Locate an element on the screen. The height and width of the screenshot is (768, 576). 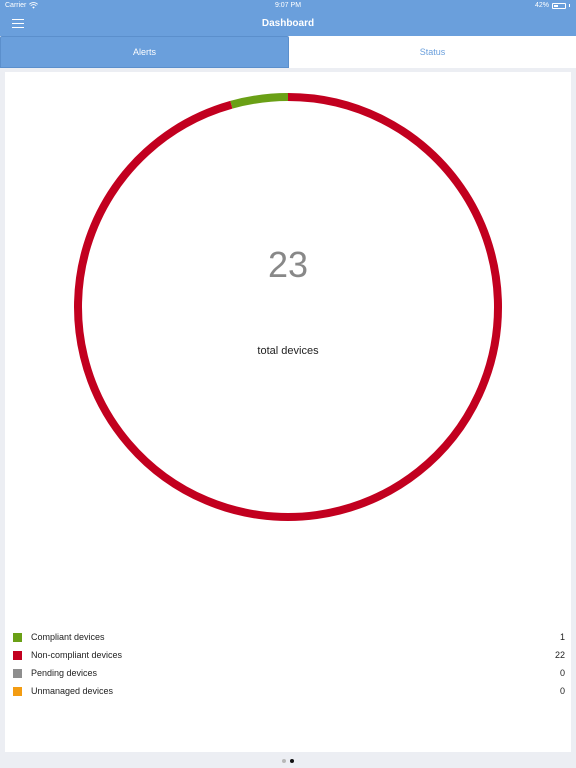
legend-item: Unmanaged devices 0 is located at coordinates (290, 691).